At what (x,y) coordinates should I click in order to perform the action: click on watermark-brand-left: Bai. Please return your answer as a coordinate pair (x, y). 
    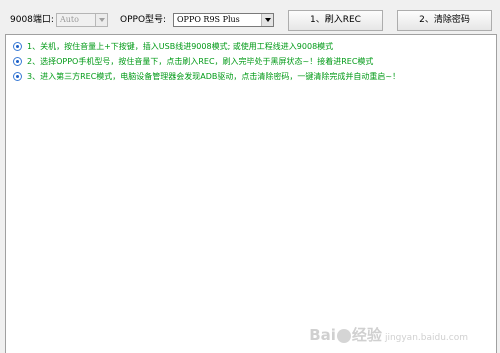
    Looking at the image, I should click on (322, 335).